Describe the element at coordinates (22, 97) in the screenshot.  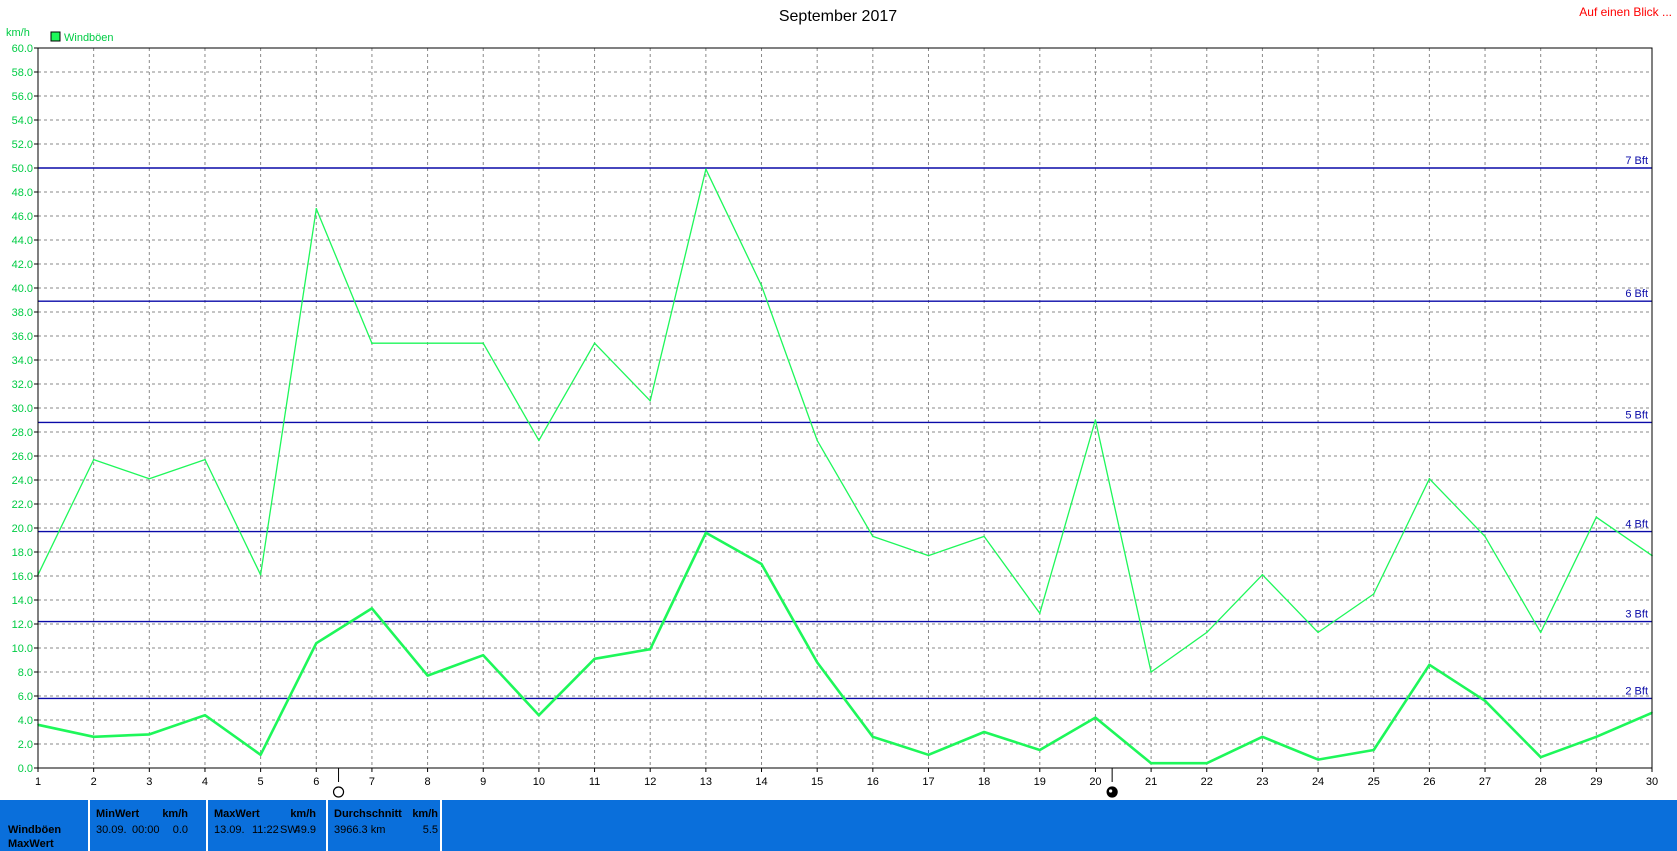
I see `y-tick-label: 56.0` at that location.